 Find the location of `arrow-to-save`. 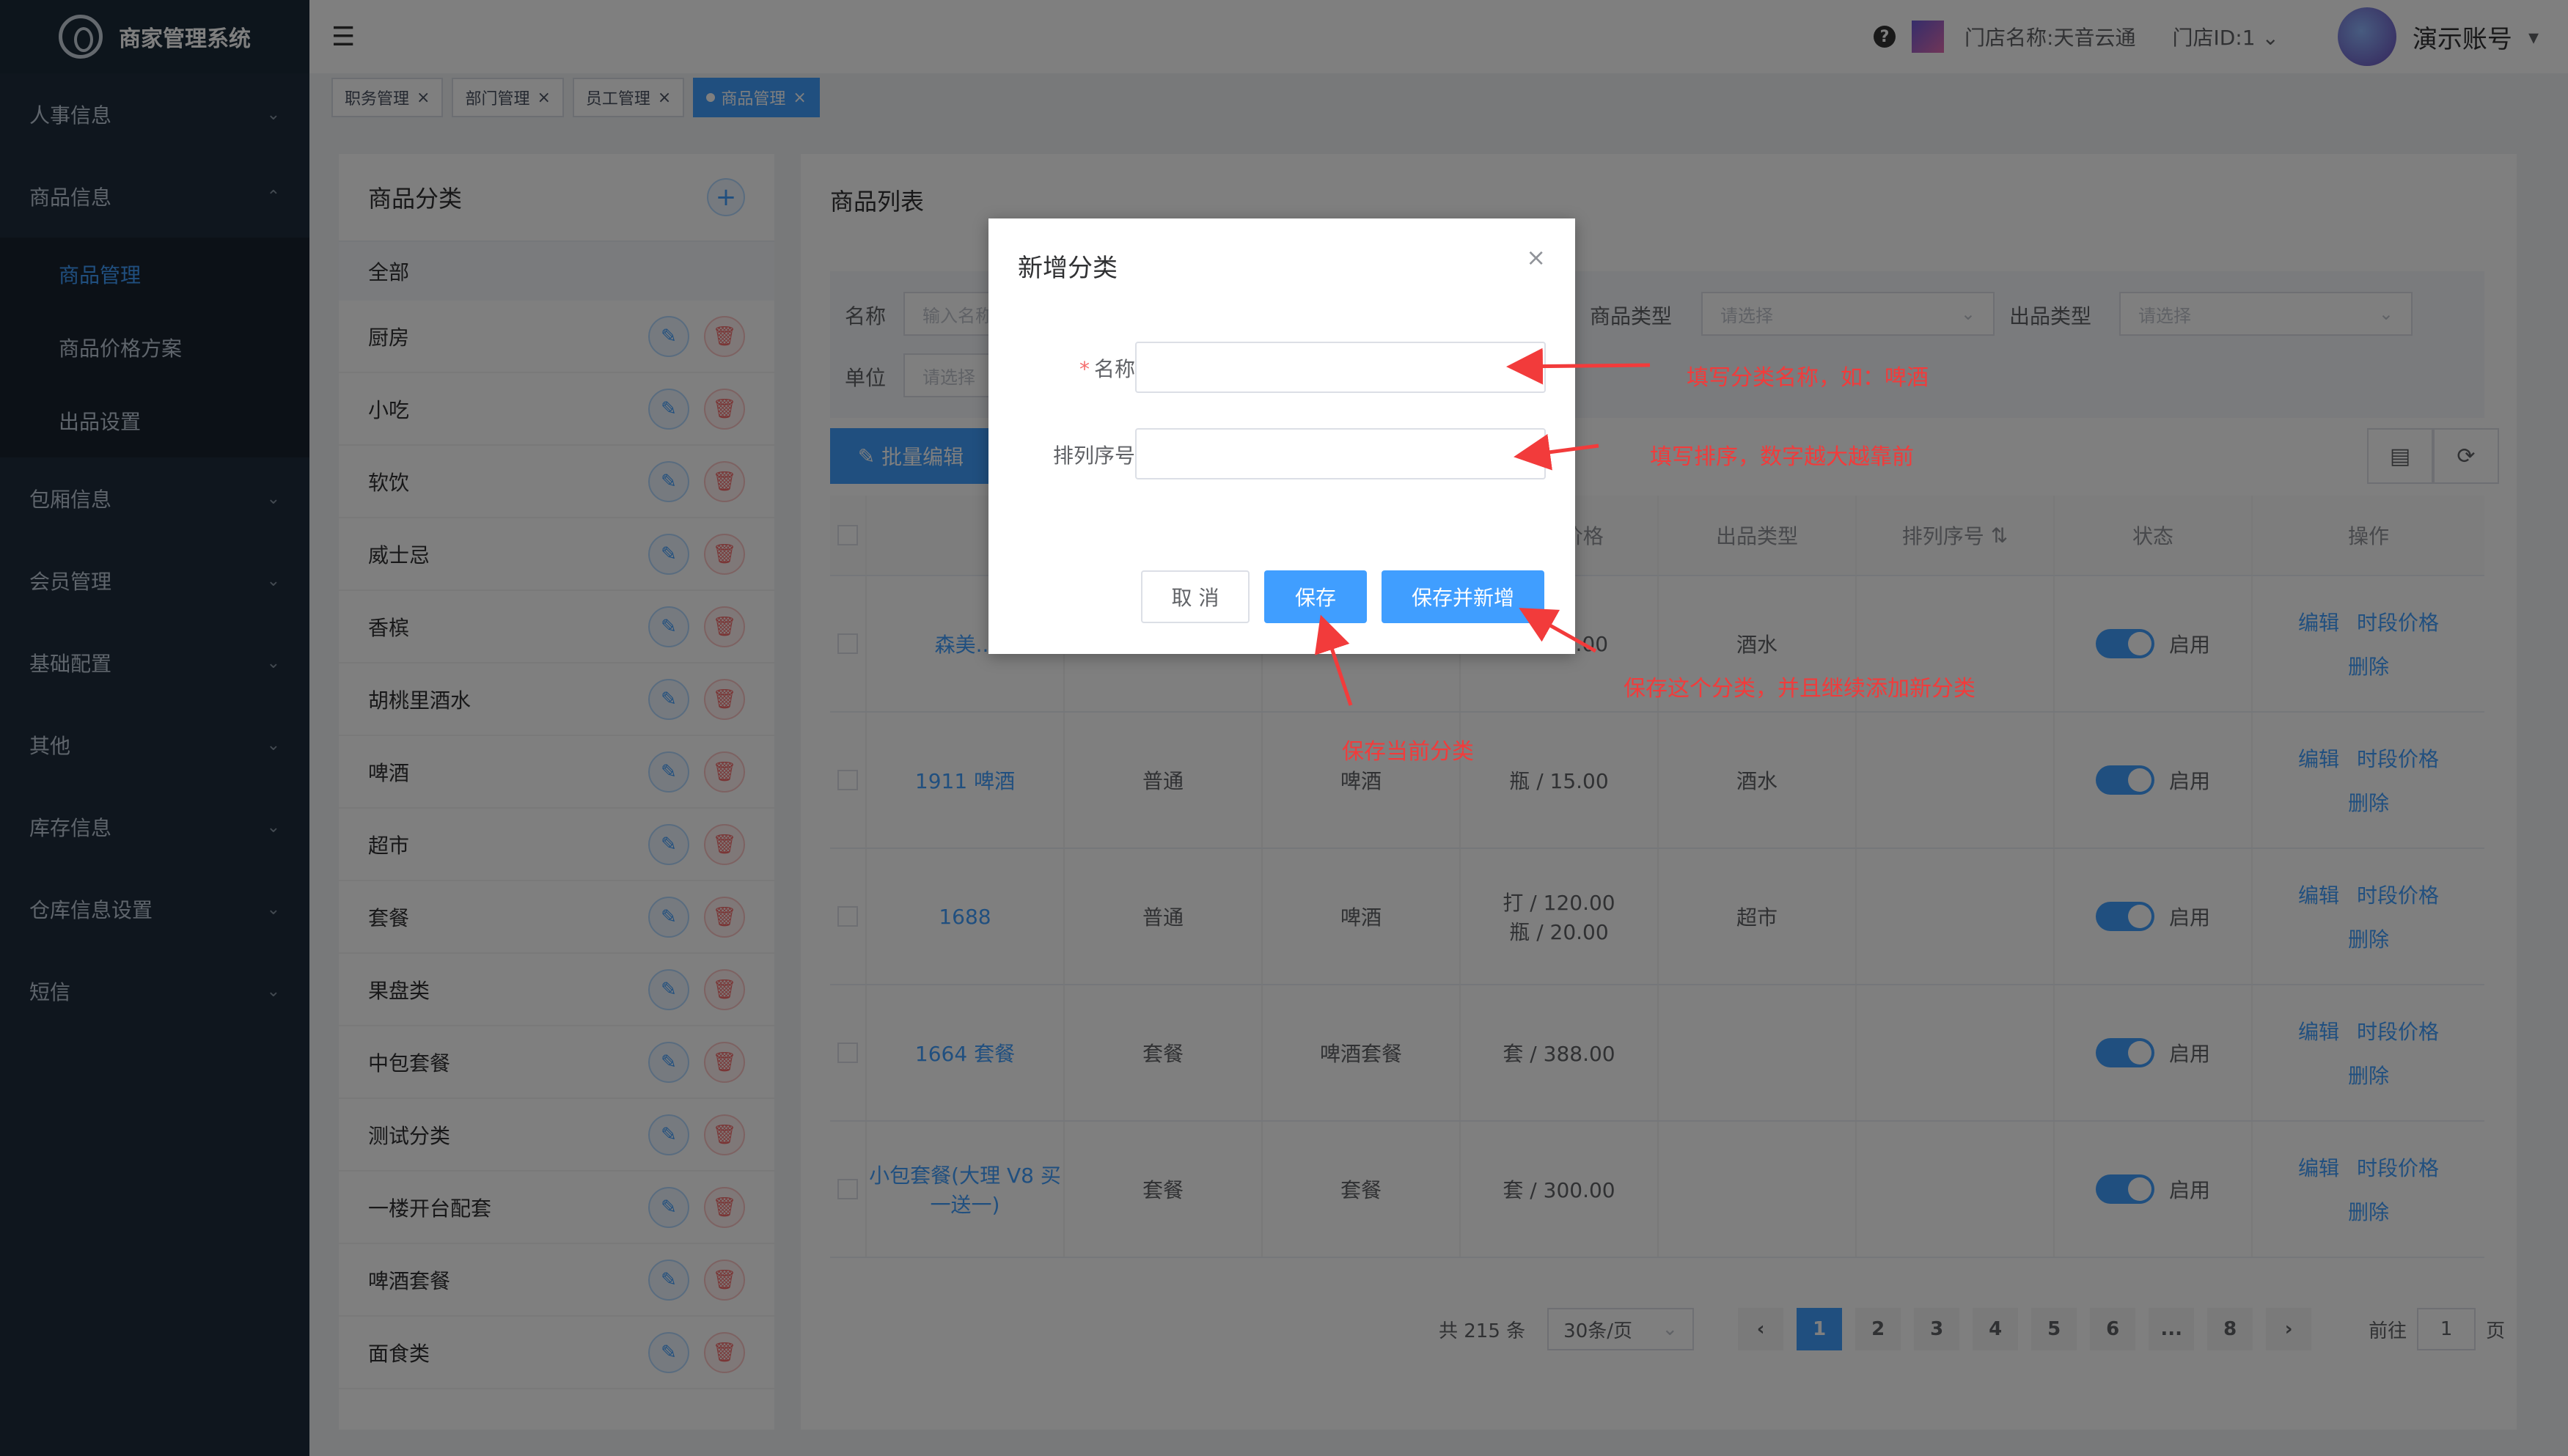

arrow-to-save is located at coordinates (1333, 660).